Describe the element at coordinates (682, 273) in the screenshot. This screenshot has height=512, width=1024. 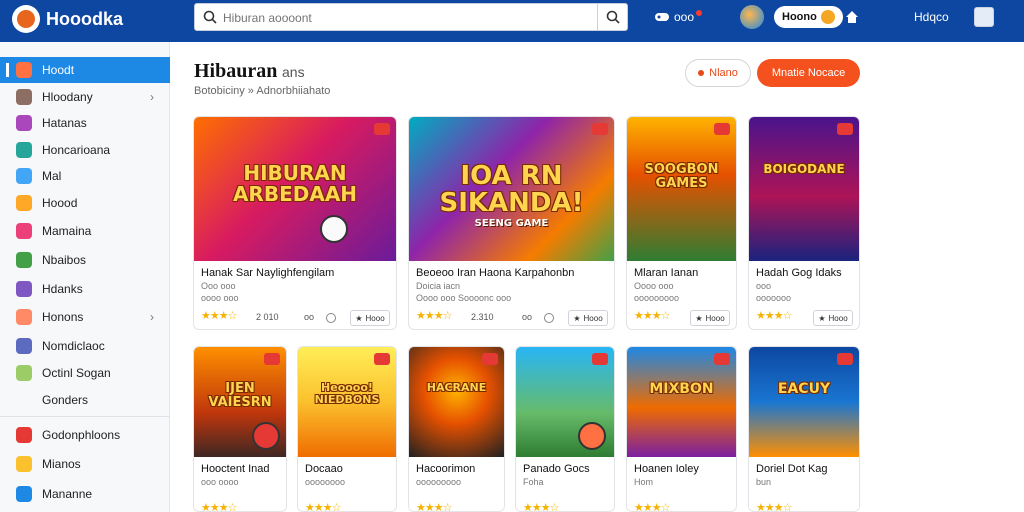
I see `game-title: Mlaran Ianan` at that location.